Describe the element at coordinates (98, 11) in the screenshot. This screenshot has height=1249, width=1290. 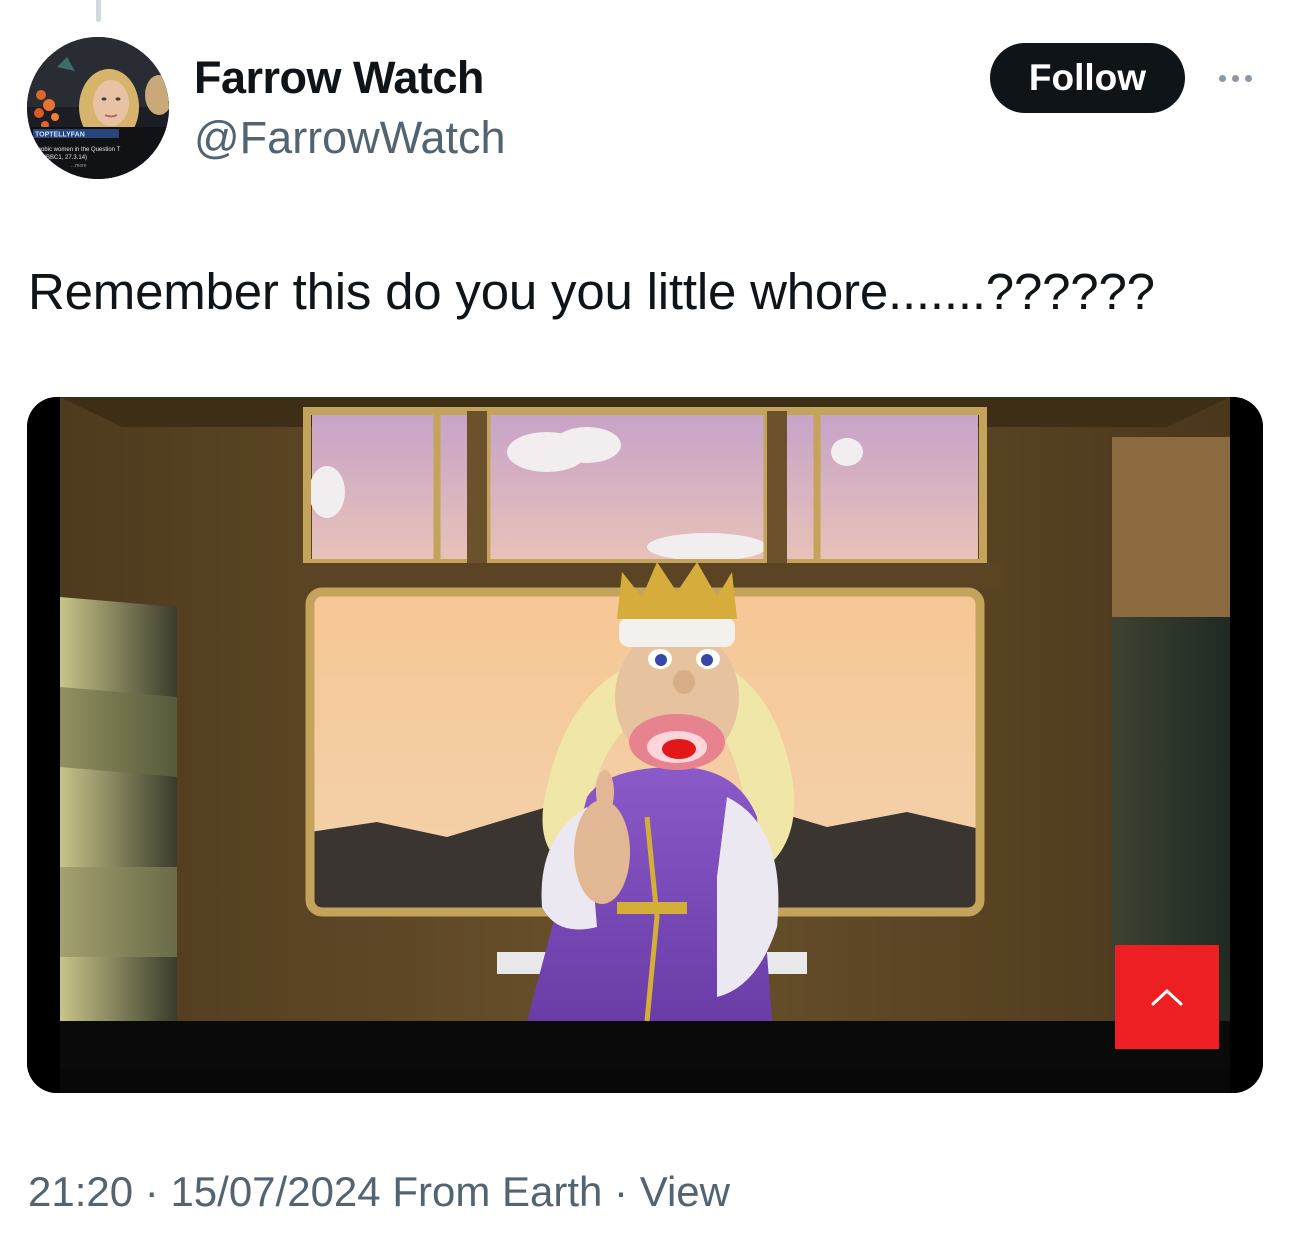
I see `thread-connector-line` at that location.